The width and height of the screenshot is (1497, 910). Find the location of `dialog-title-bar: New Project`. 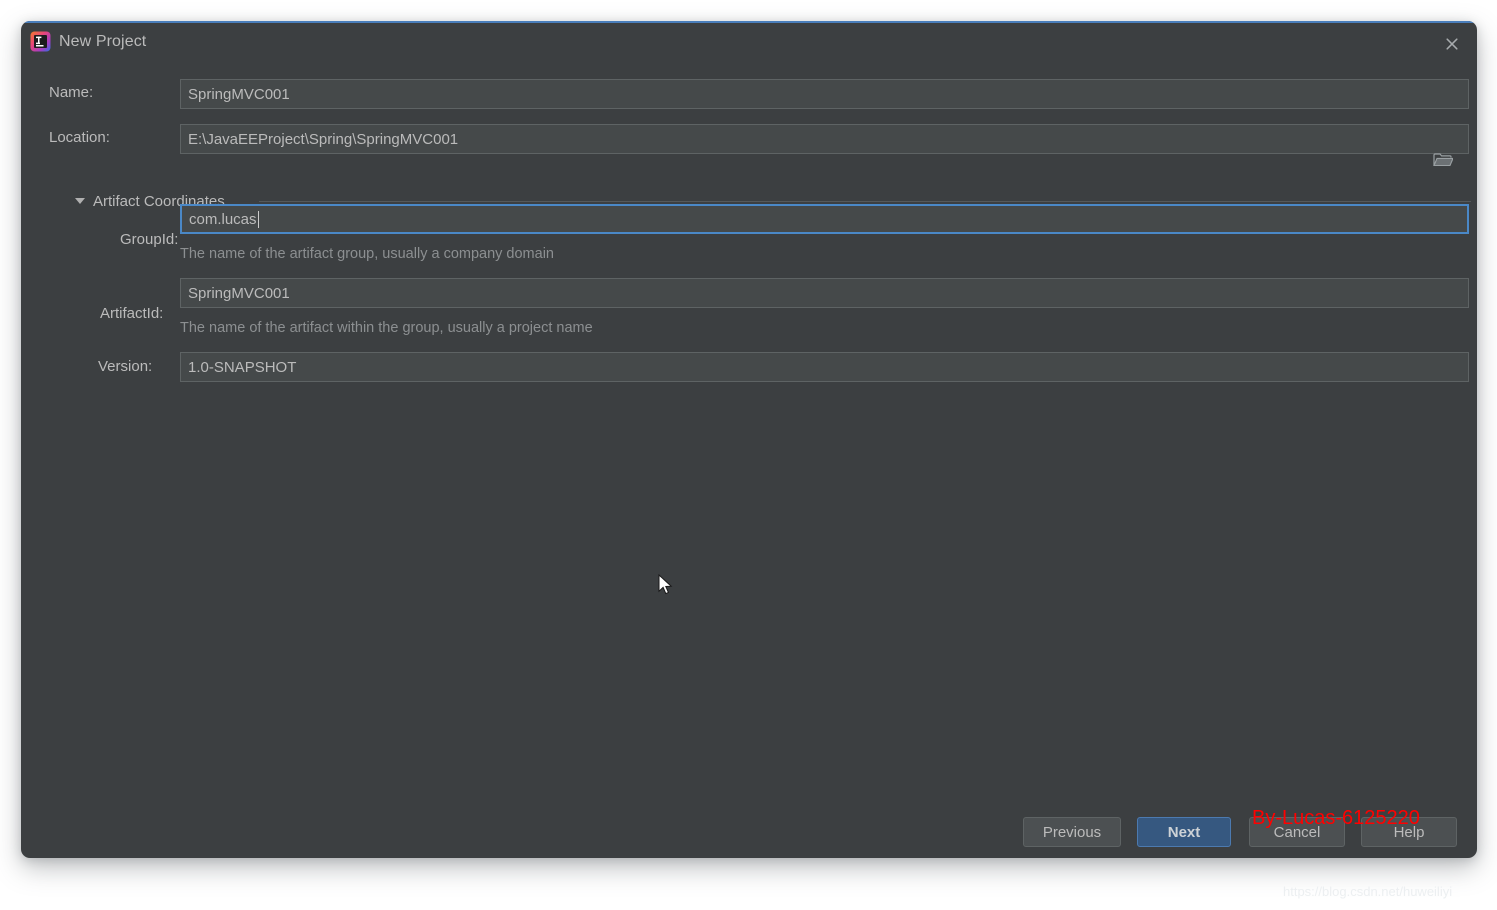

dialog-title-bar: New Project is located at coordinates (749, 41).